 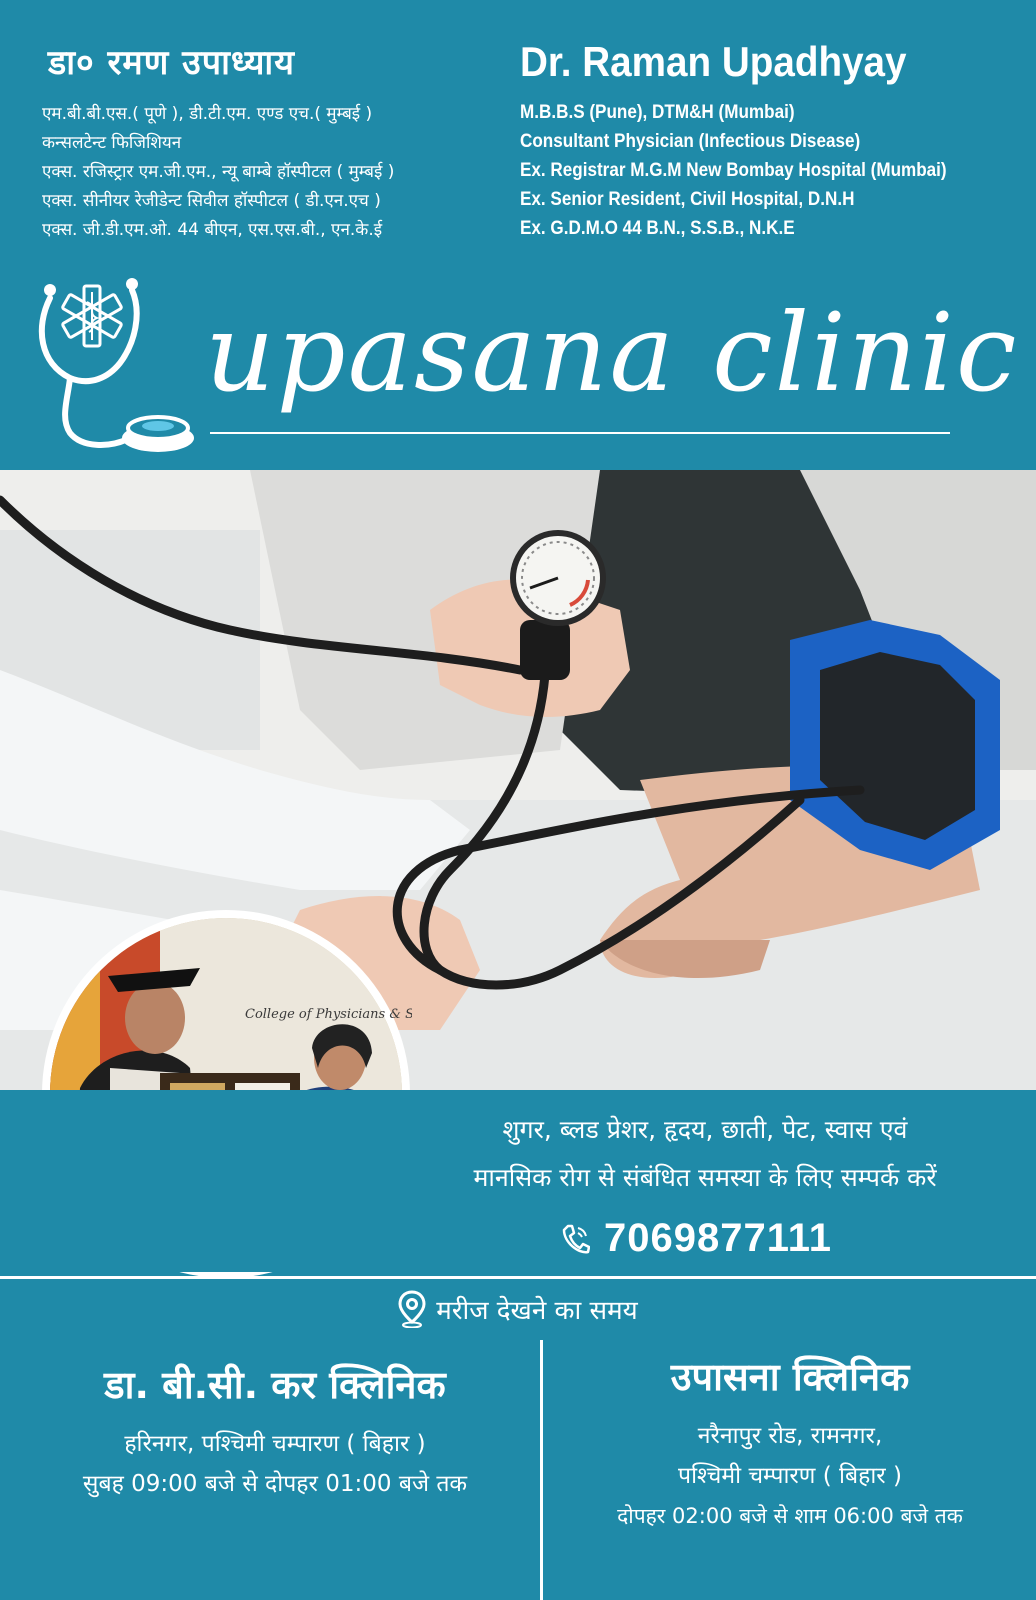 I want to click on phone-icon, so click(x=576, y=1238).